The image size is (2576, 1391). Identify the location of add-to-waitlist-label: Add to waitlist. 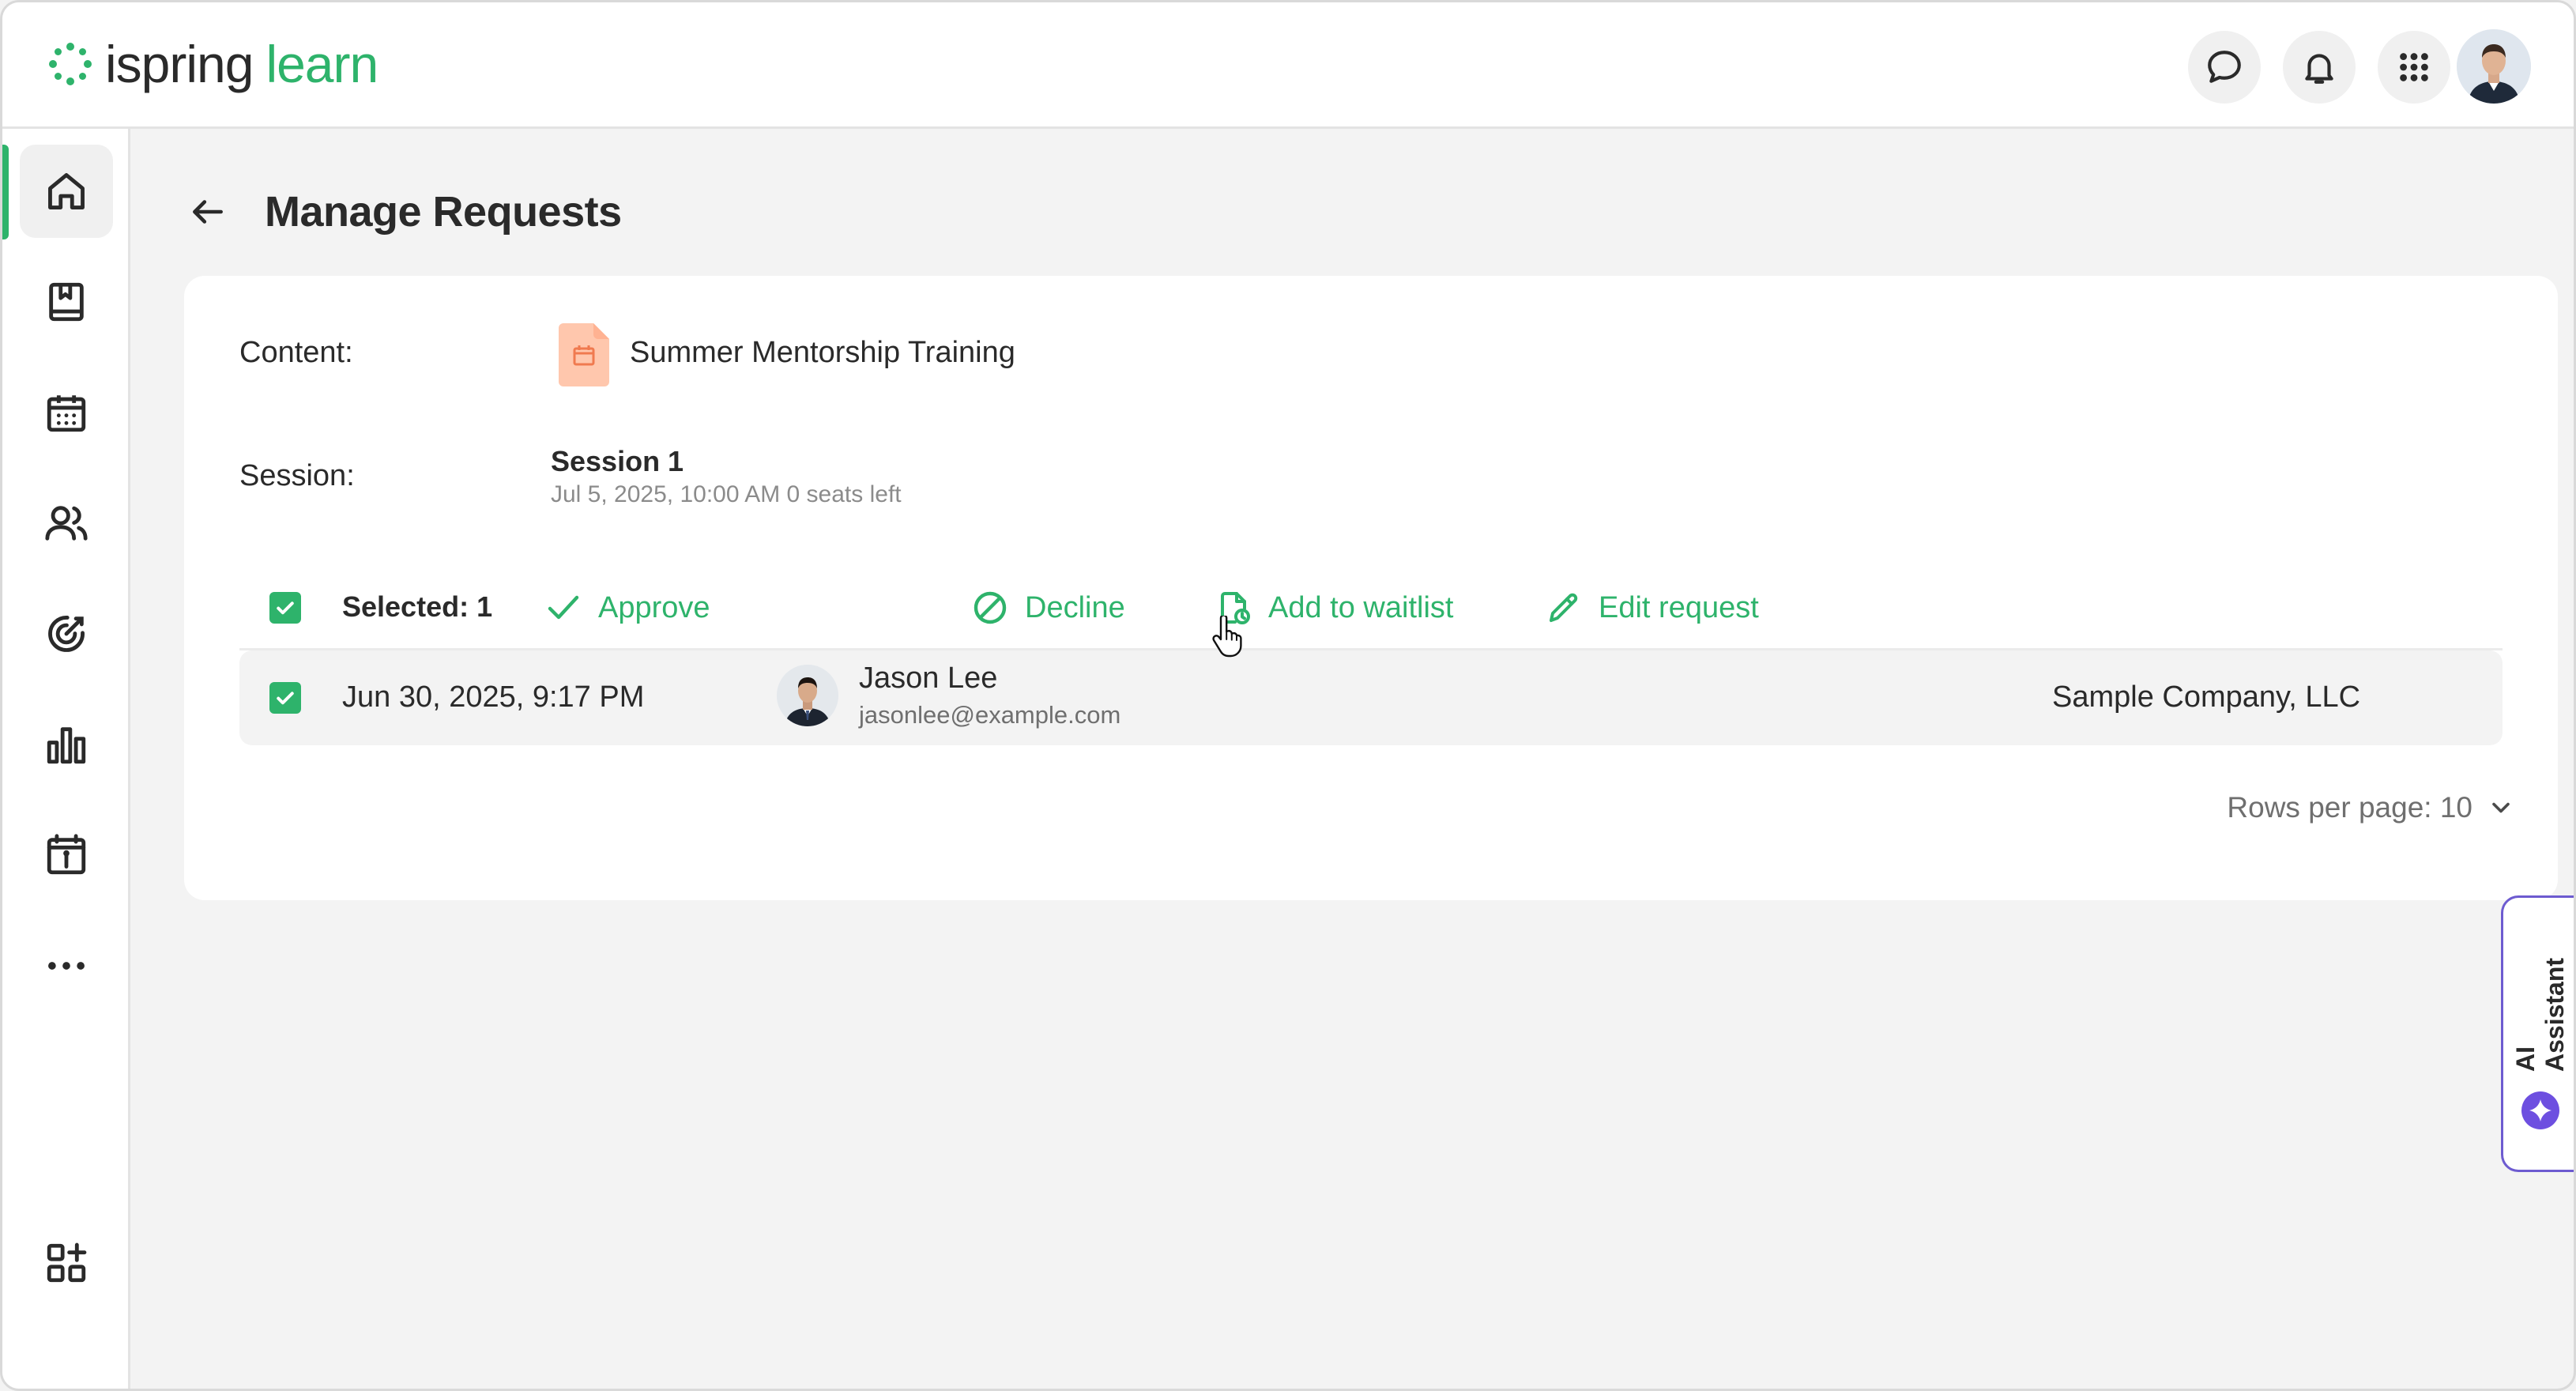
(1361, 607).